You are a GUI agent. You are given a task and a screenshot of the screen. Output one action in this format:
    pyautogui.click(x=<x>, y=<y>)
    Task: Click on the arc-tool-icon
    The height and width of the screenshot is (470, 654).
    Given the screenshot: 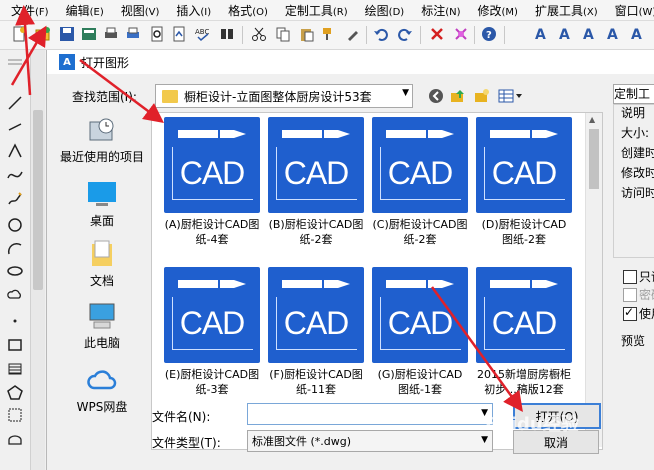 What is the action you would take?
    pyautogui.click(x=15, y=249)
    